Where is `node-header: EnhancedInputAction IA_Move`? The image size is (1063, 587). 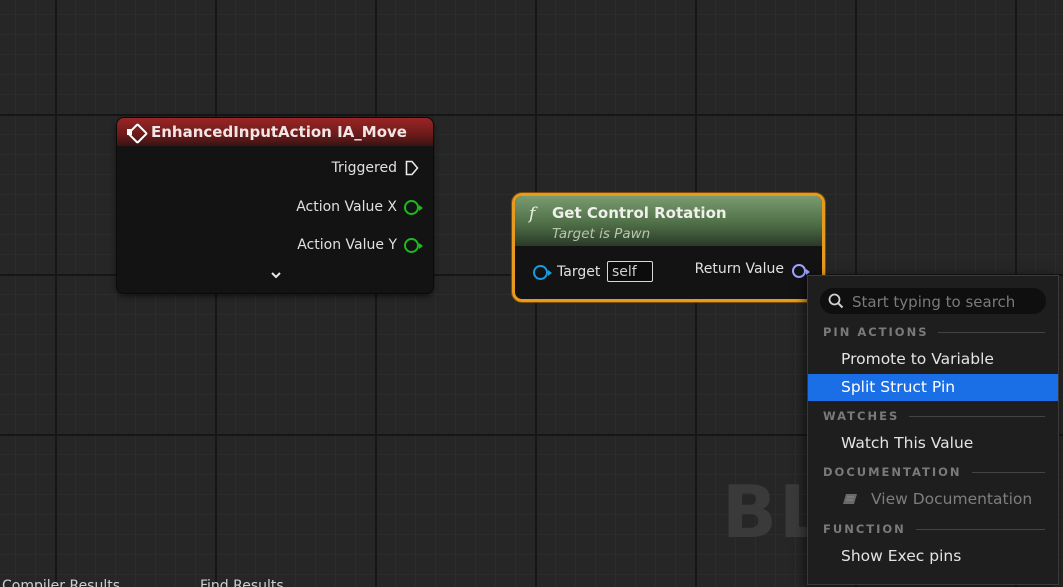 node-header: EnhancedInputAction IA_Move is located at coordinates (275, 132).